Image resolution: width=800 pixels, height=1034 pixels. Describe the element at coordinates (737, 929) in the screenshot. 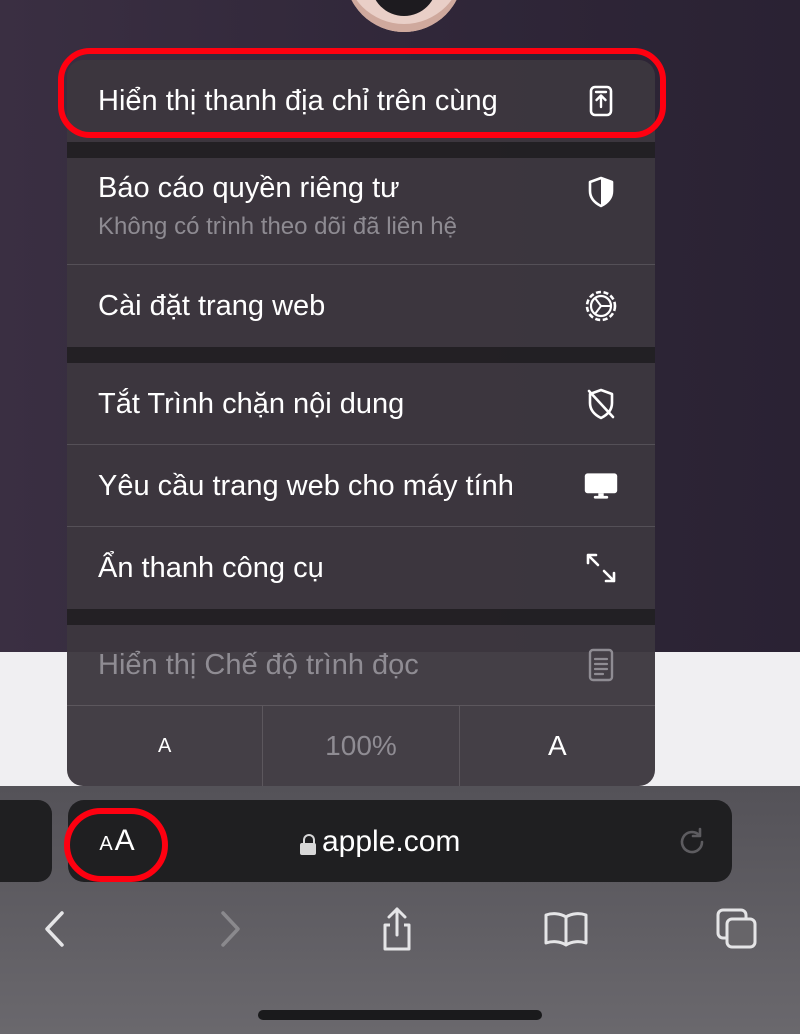

I see `tabs-icon` at that location.